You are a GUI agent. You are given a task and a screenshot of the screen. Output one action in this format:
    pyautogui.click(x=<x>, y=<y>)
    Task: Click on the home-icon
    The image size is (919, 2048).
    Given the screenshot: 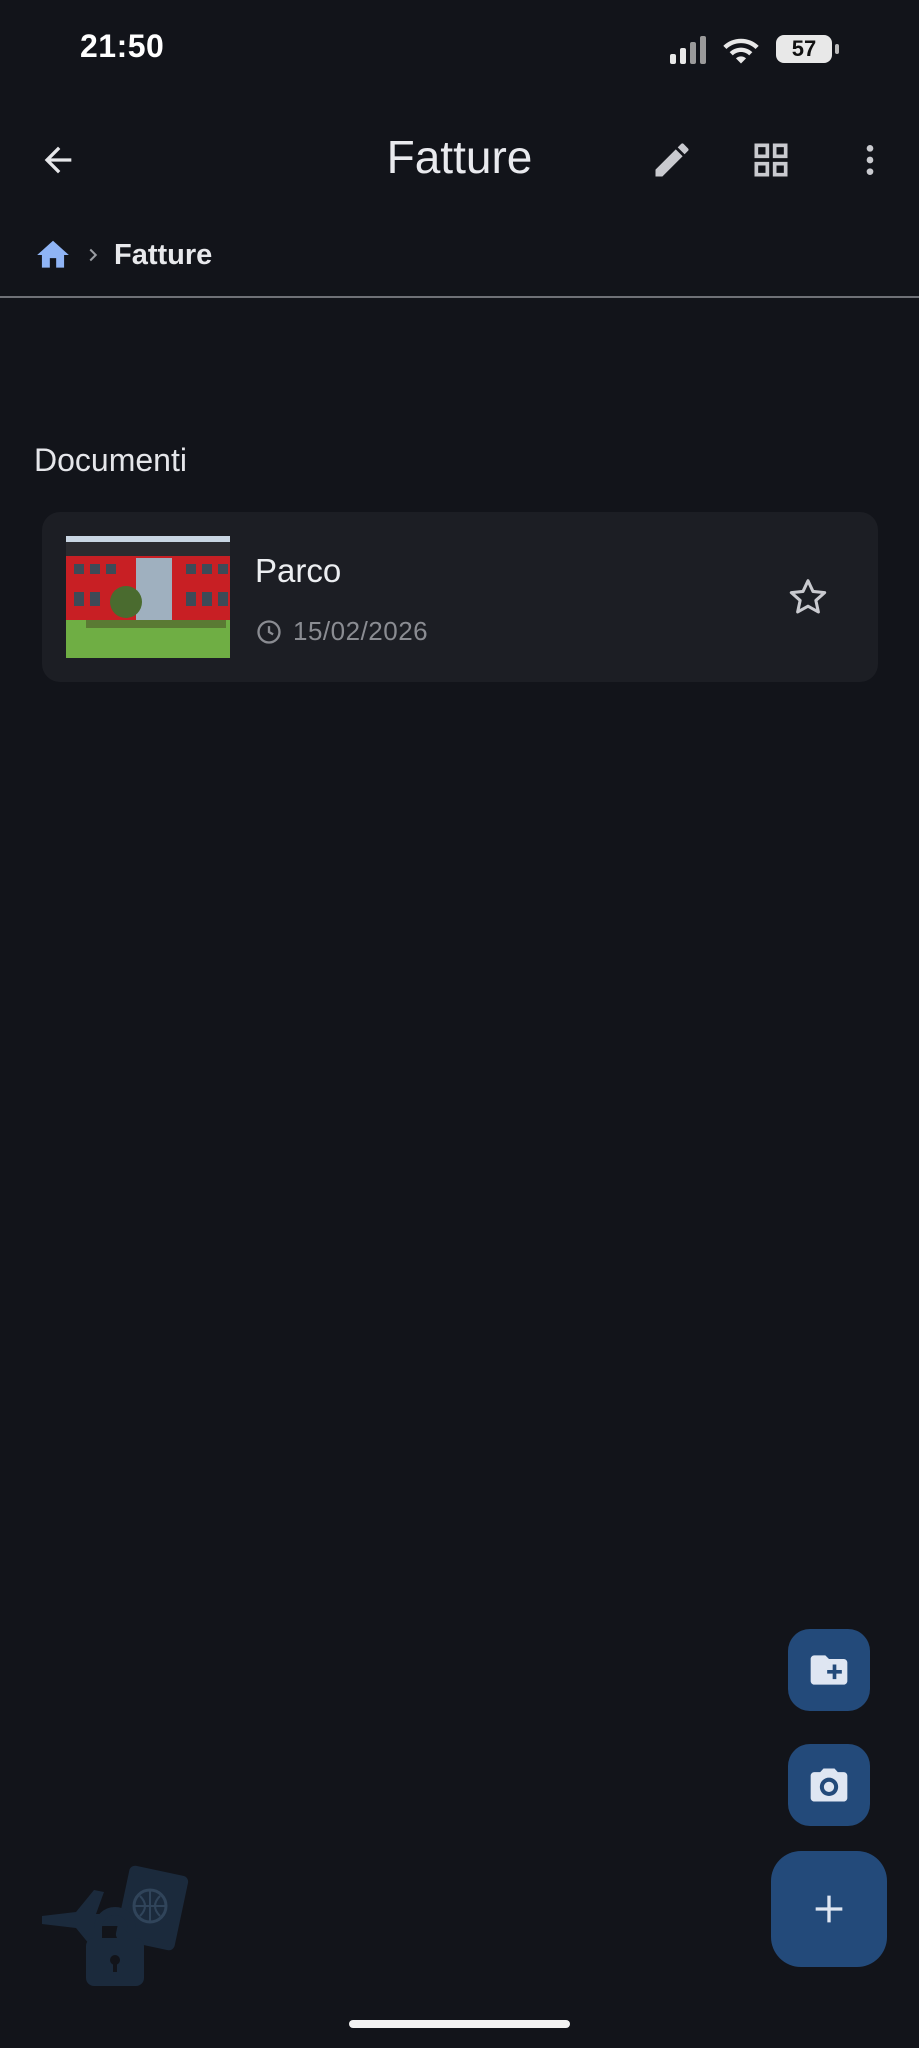 What is the action you would take?
    pyautogui.click(x=53, y=254)
    